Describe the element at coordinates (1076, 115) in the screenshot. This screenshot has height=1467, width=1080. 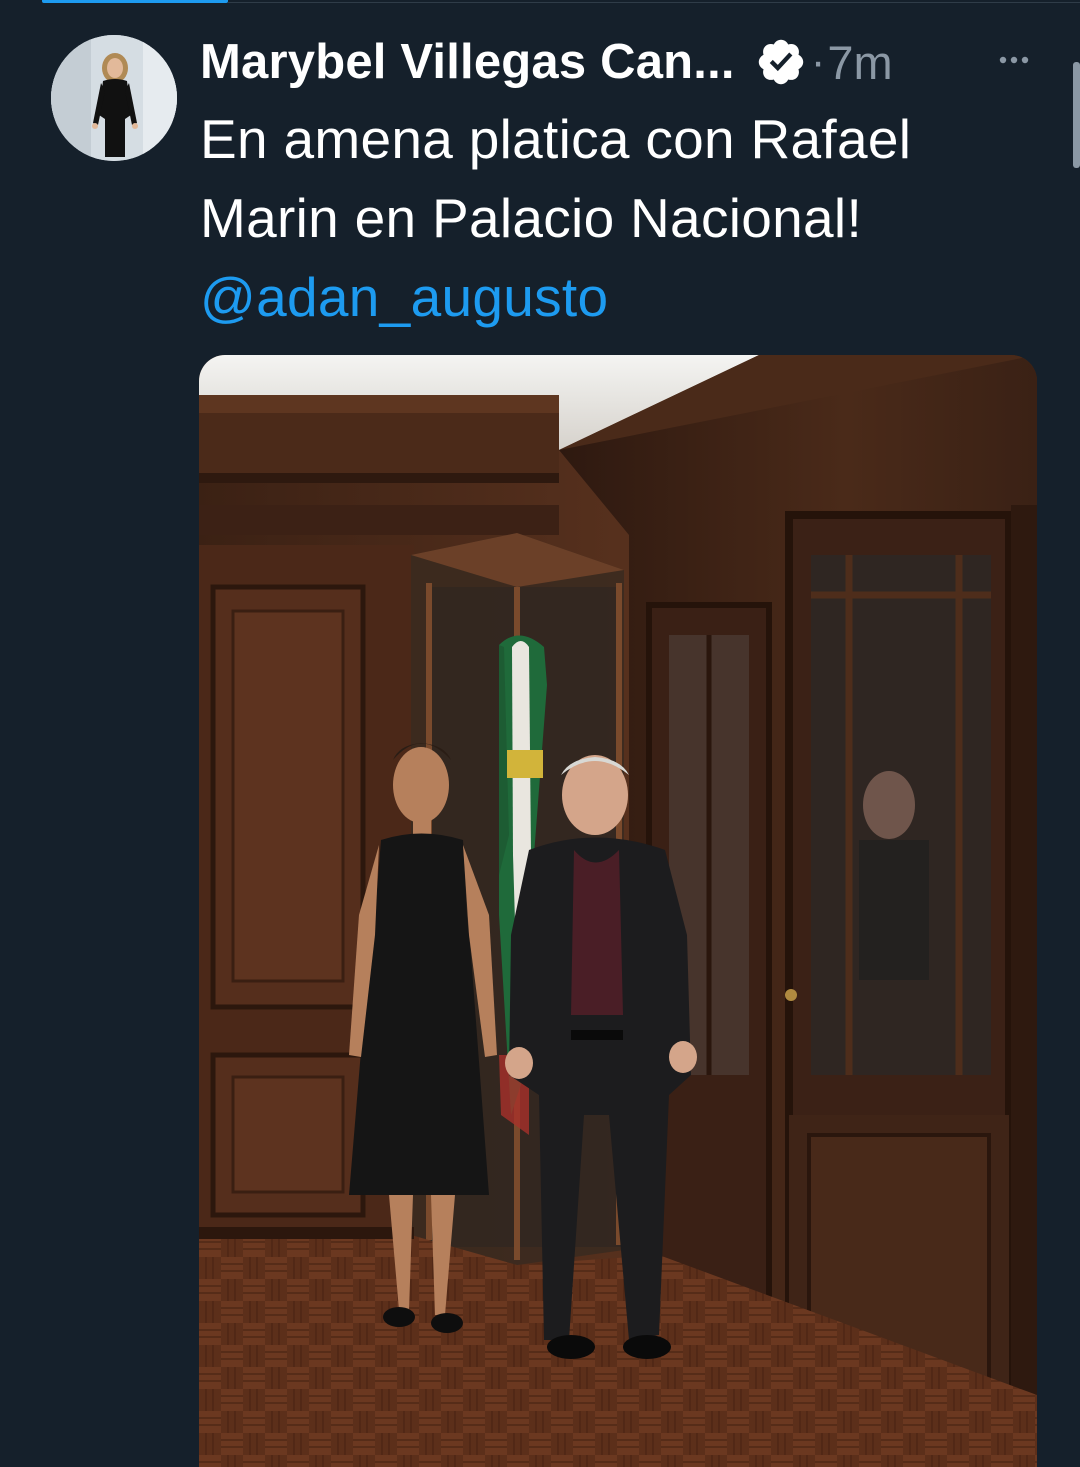
I see `scrollbar-thumb` at that location.